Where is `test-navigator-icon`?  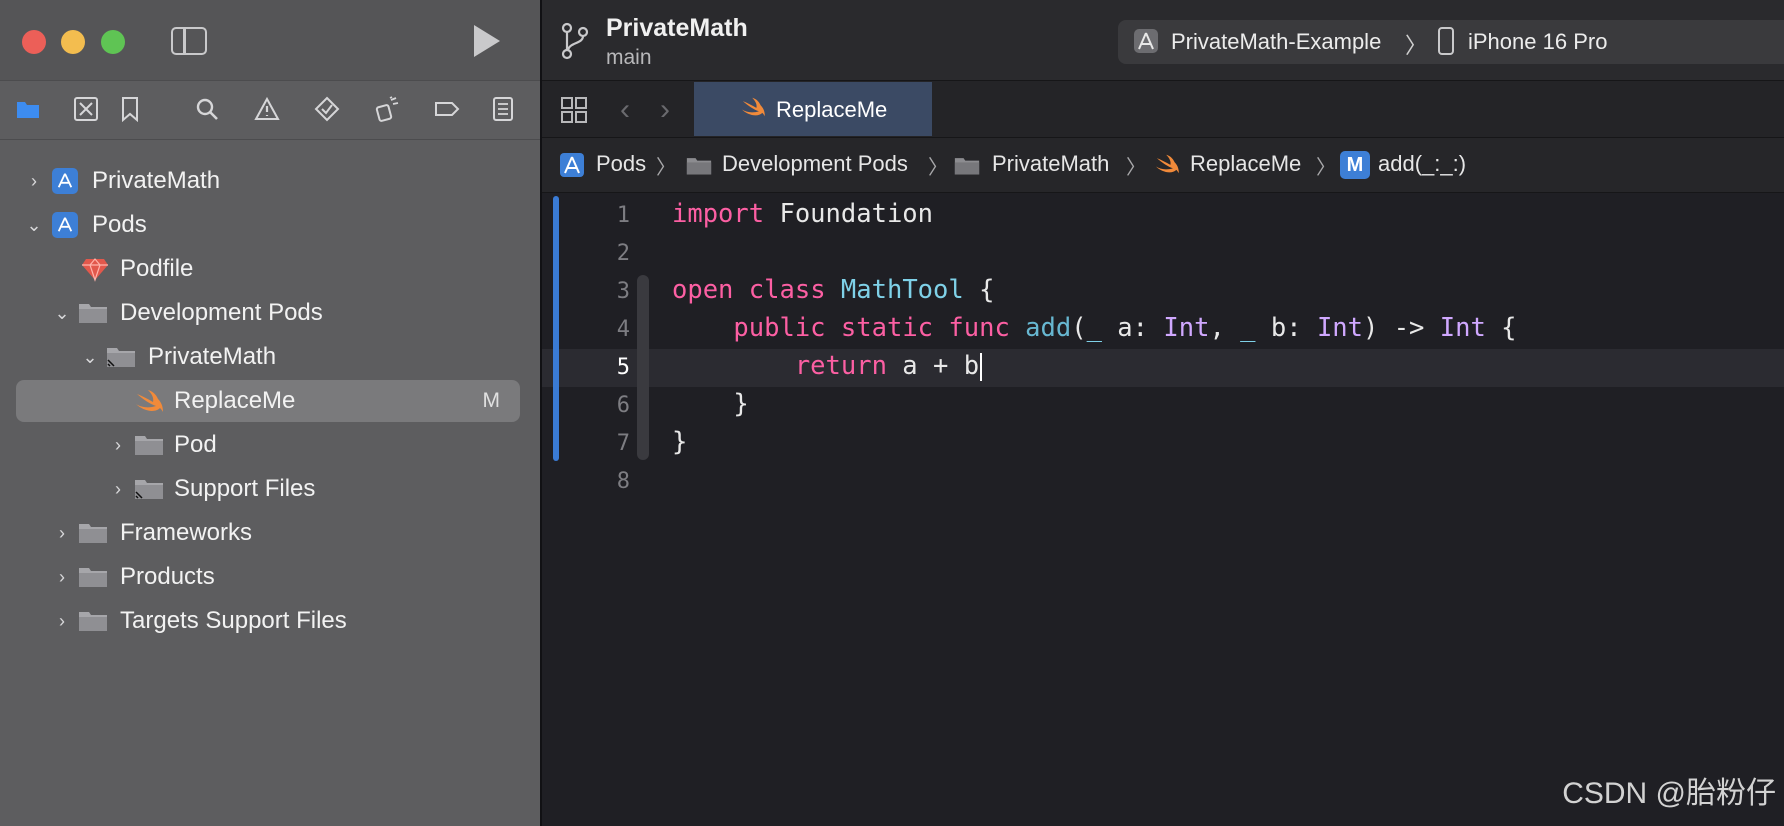 test-navigator-icon is located at coordinates (327, 109).